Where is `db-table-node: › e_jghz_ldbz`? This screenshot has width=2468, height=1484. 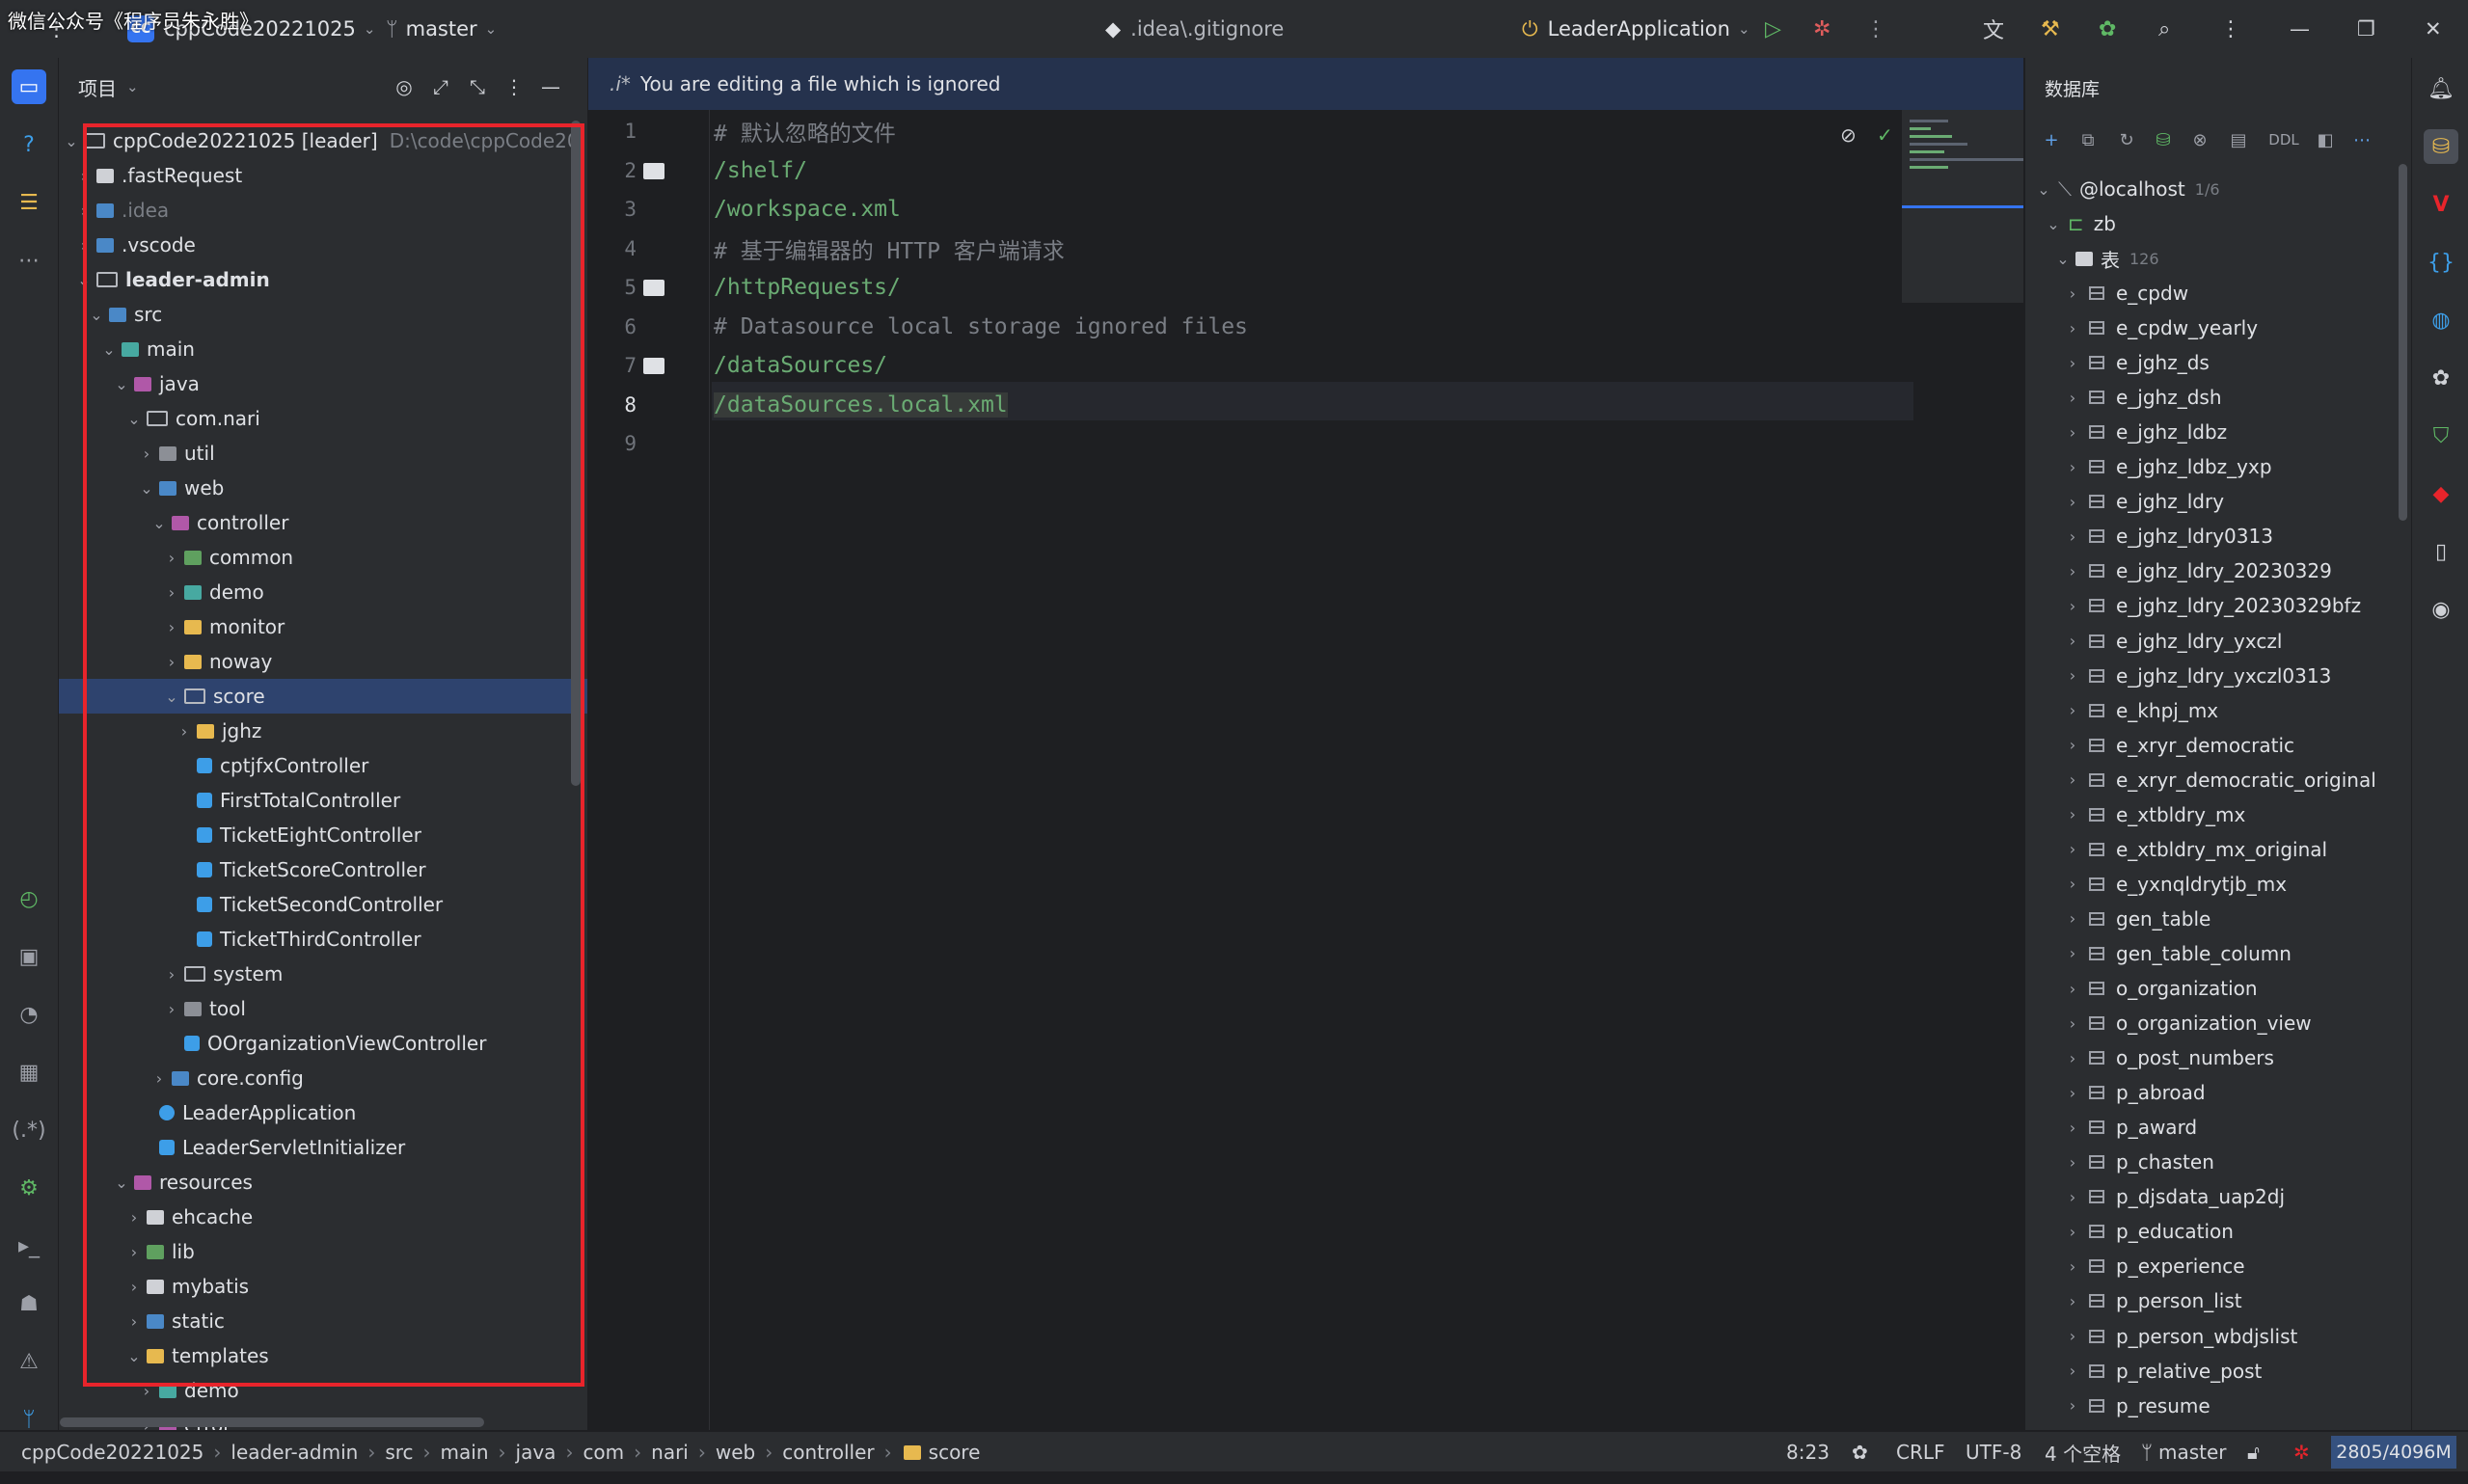
db-table-node: › e_jghz_ldbz is located at coordinates (2213, 432).